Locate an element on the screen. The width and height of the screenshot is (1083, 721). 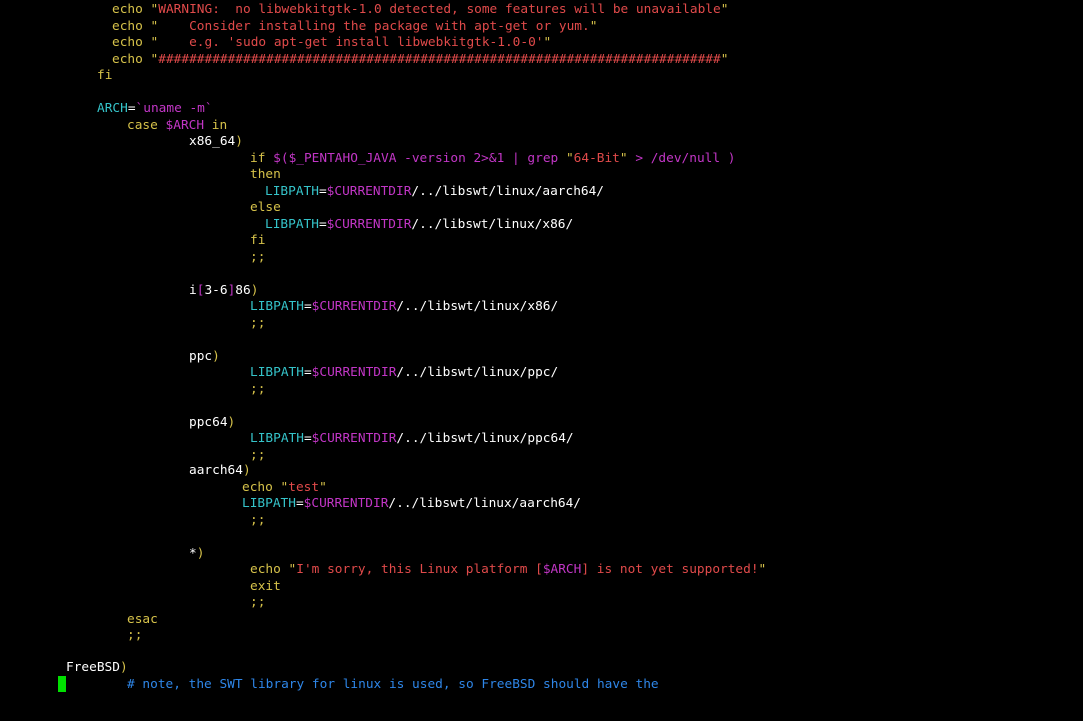
case-label: FreeBSD is located at coordinates (93, 667).